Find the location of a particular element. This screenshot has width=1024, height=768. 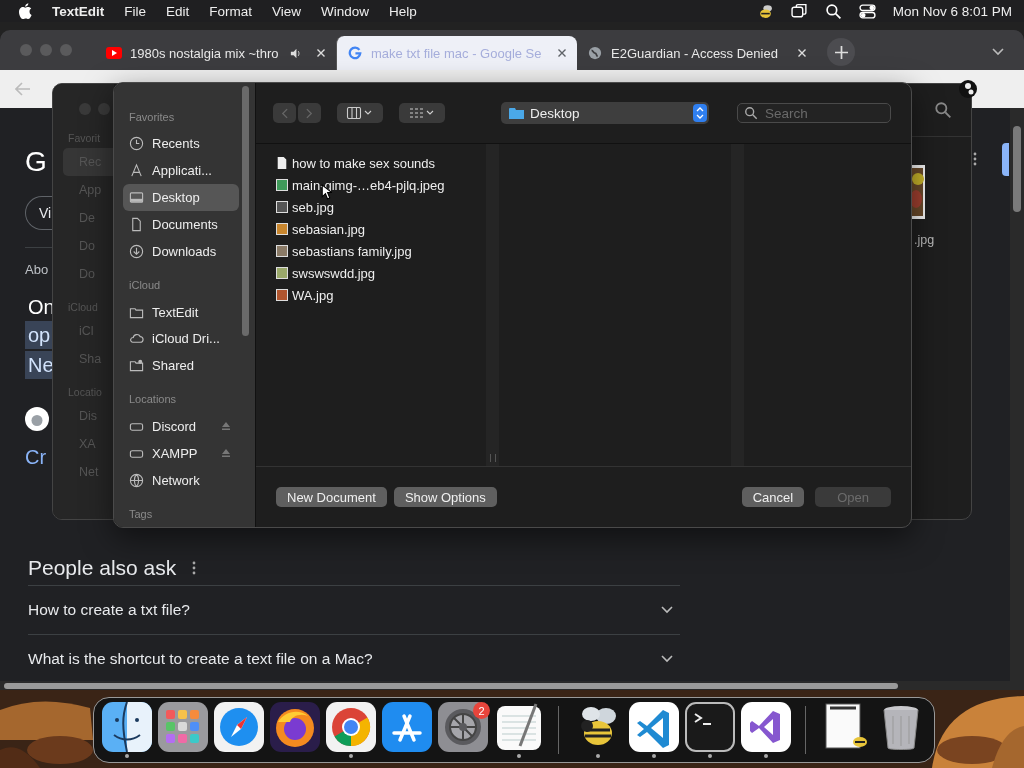

forward-button is located at coordinates (309, 113).